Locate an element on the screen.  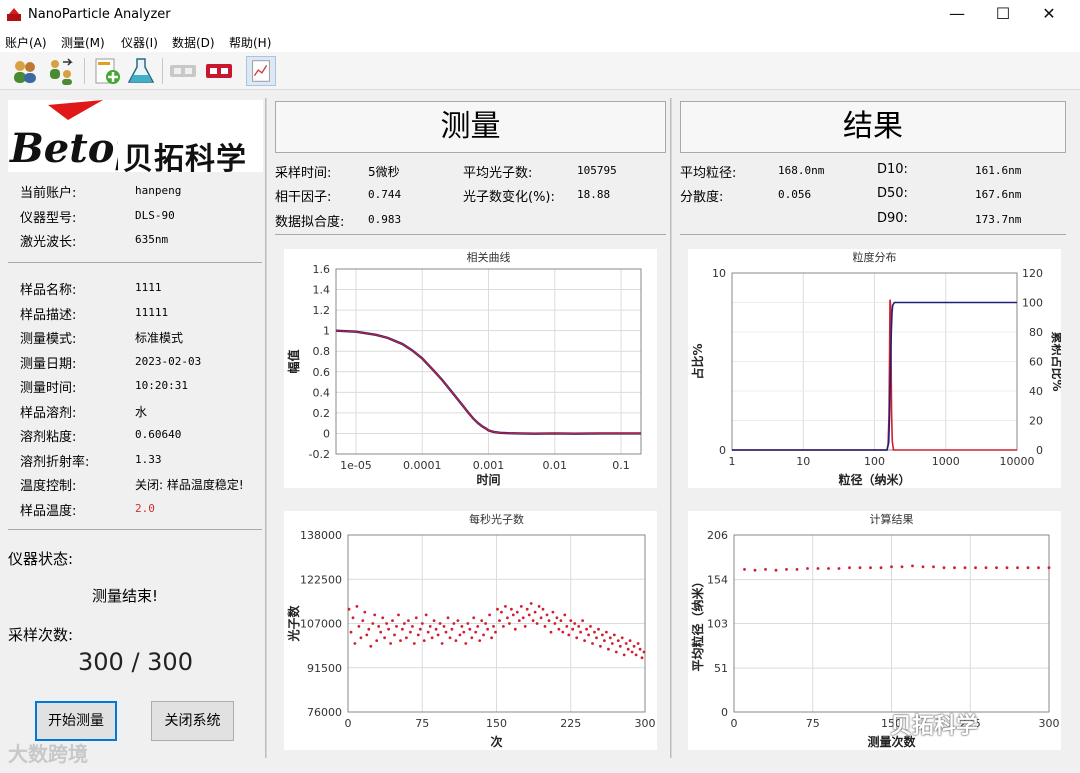
x-tick-label: 1000 is located at coordinates (946, 461).